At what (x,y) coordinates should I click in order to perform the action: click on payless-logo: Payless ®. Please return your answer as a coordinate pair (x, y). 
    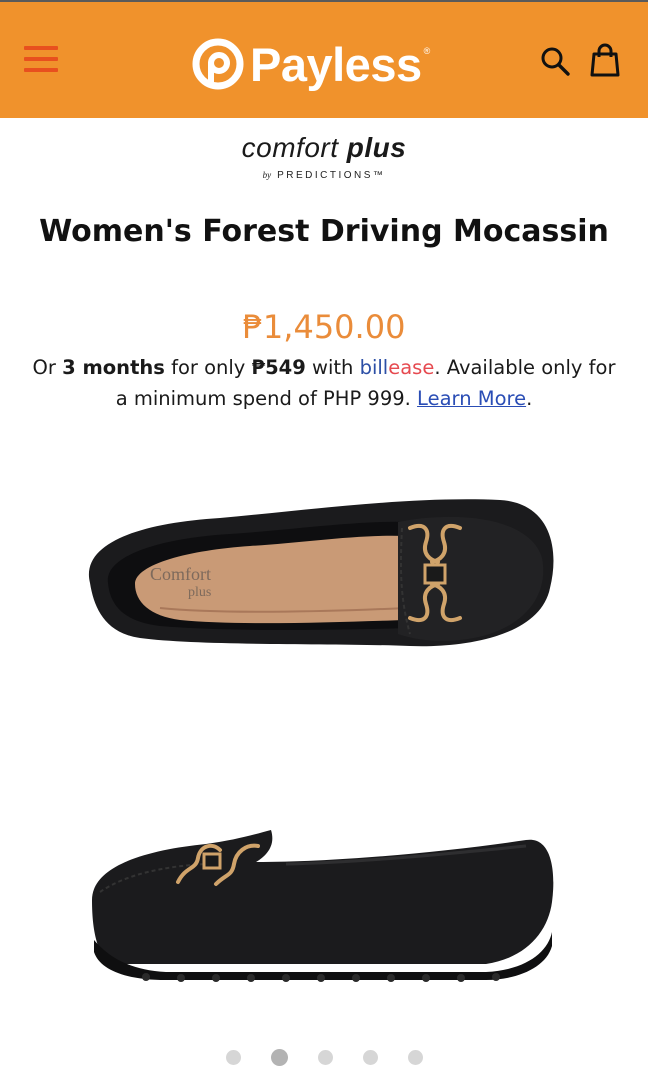
    Looking at the image, I should click on (311, 64).